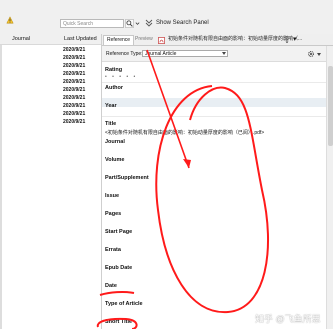 The width and height of the screenshot is (333, 329). I want to click on column-last-updated: Last Updated, so click(80, 39).